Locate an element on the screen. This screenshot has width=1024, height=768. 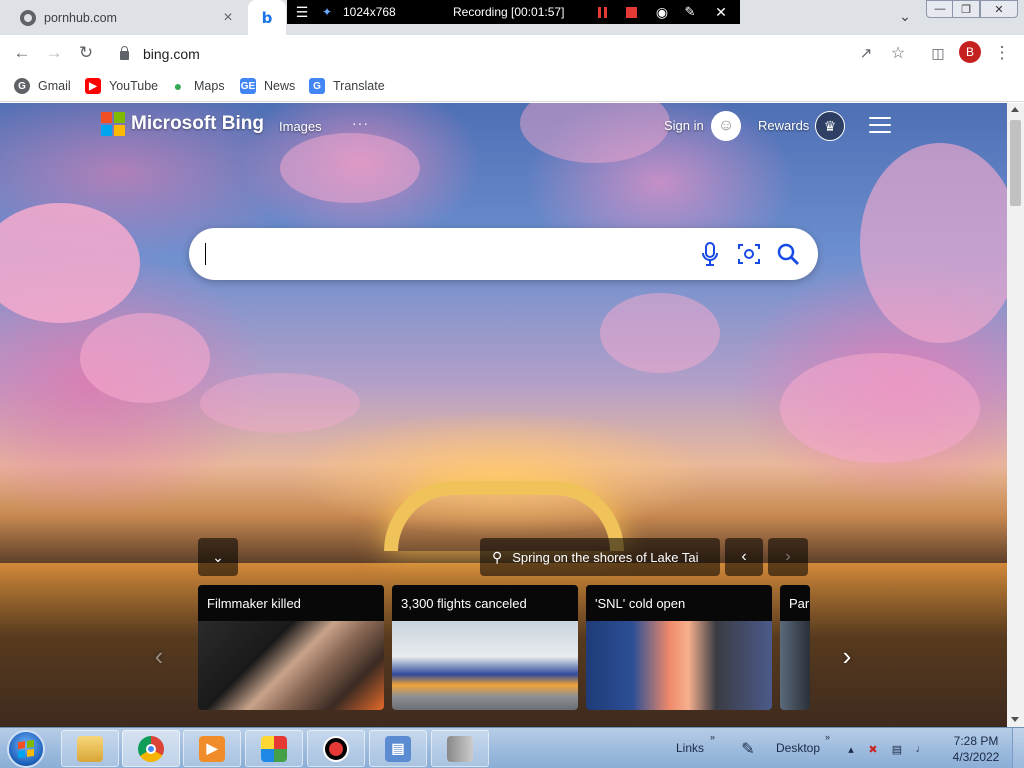
taskbar-paint is located at coordinates (274, 748).